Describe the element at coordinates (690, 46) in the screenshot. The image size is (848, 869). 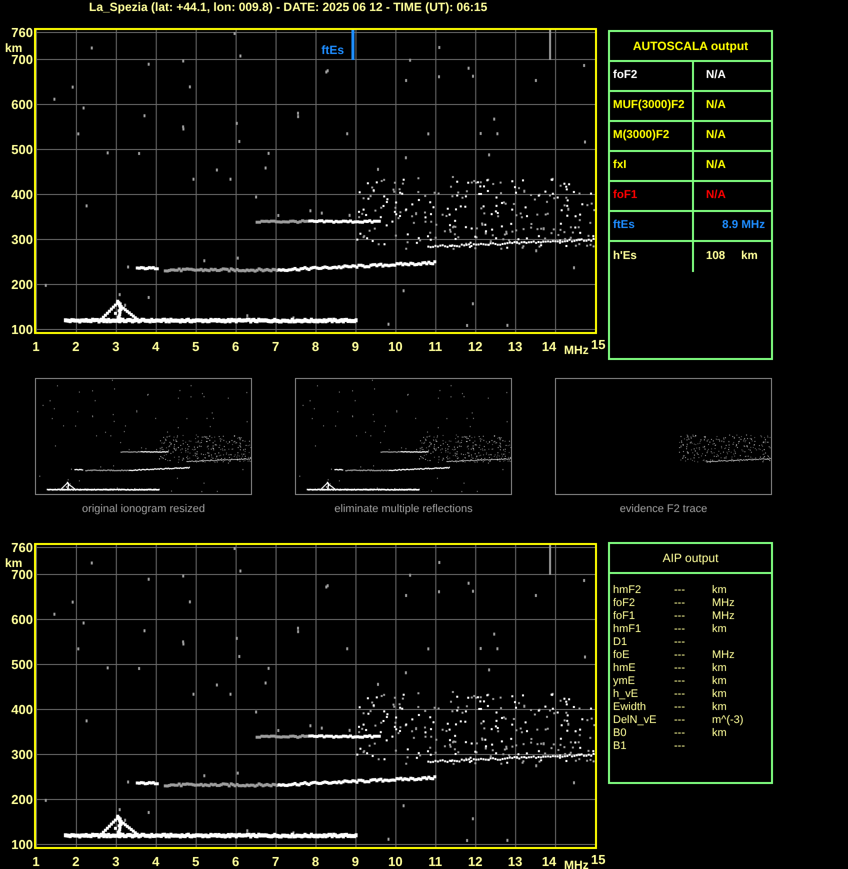
I see `table-title: AUTOSCALA output` at that location.